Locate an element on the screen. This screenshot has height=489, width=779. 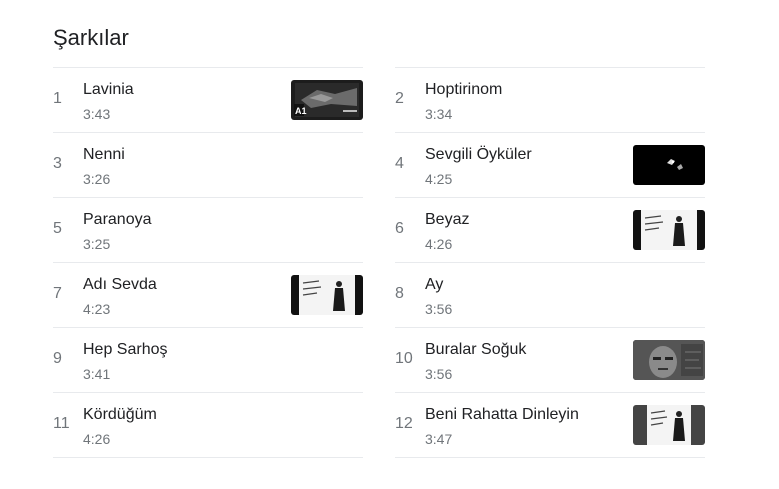
song-title: Buralar Soğuk is located at coordinates (475, 350).